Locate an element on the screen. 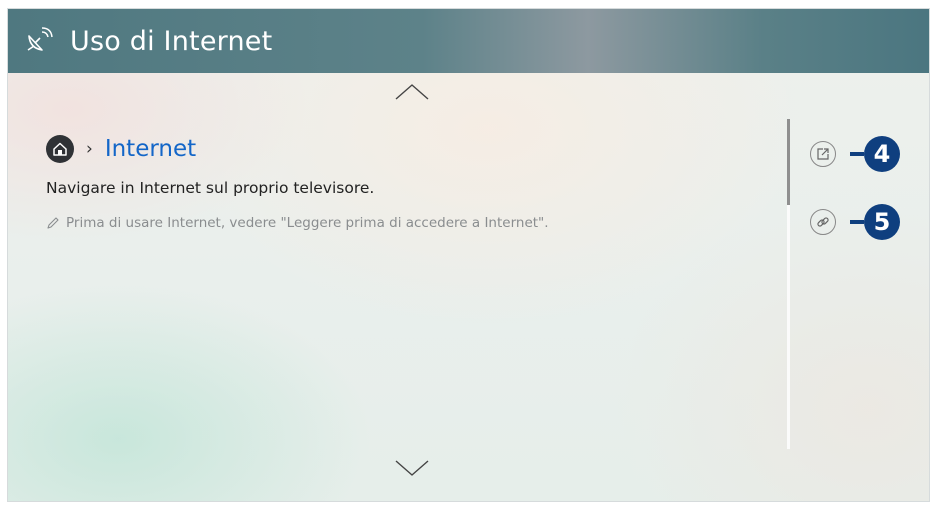 The image size is (936, 508). breadcrumb: › Internet is located at coordinates (121, 149).